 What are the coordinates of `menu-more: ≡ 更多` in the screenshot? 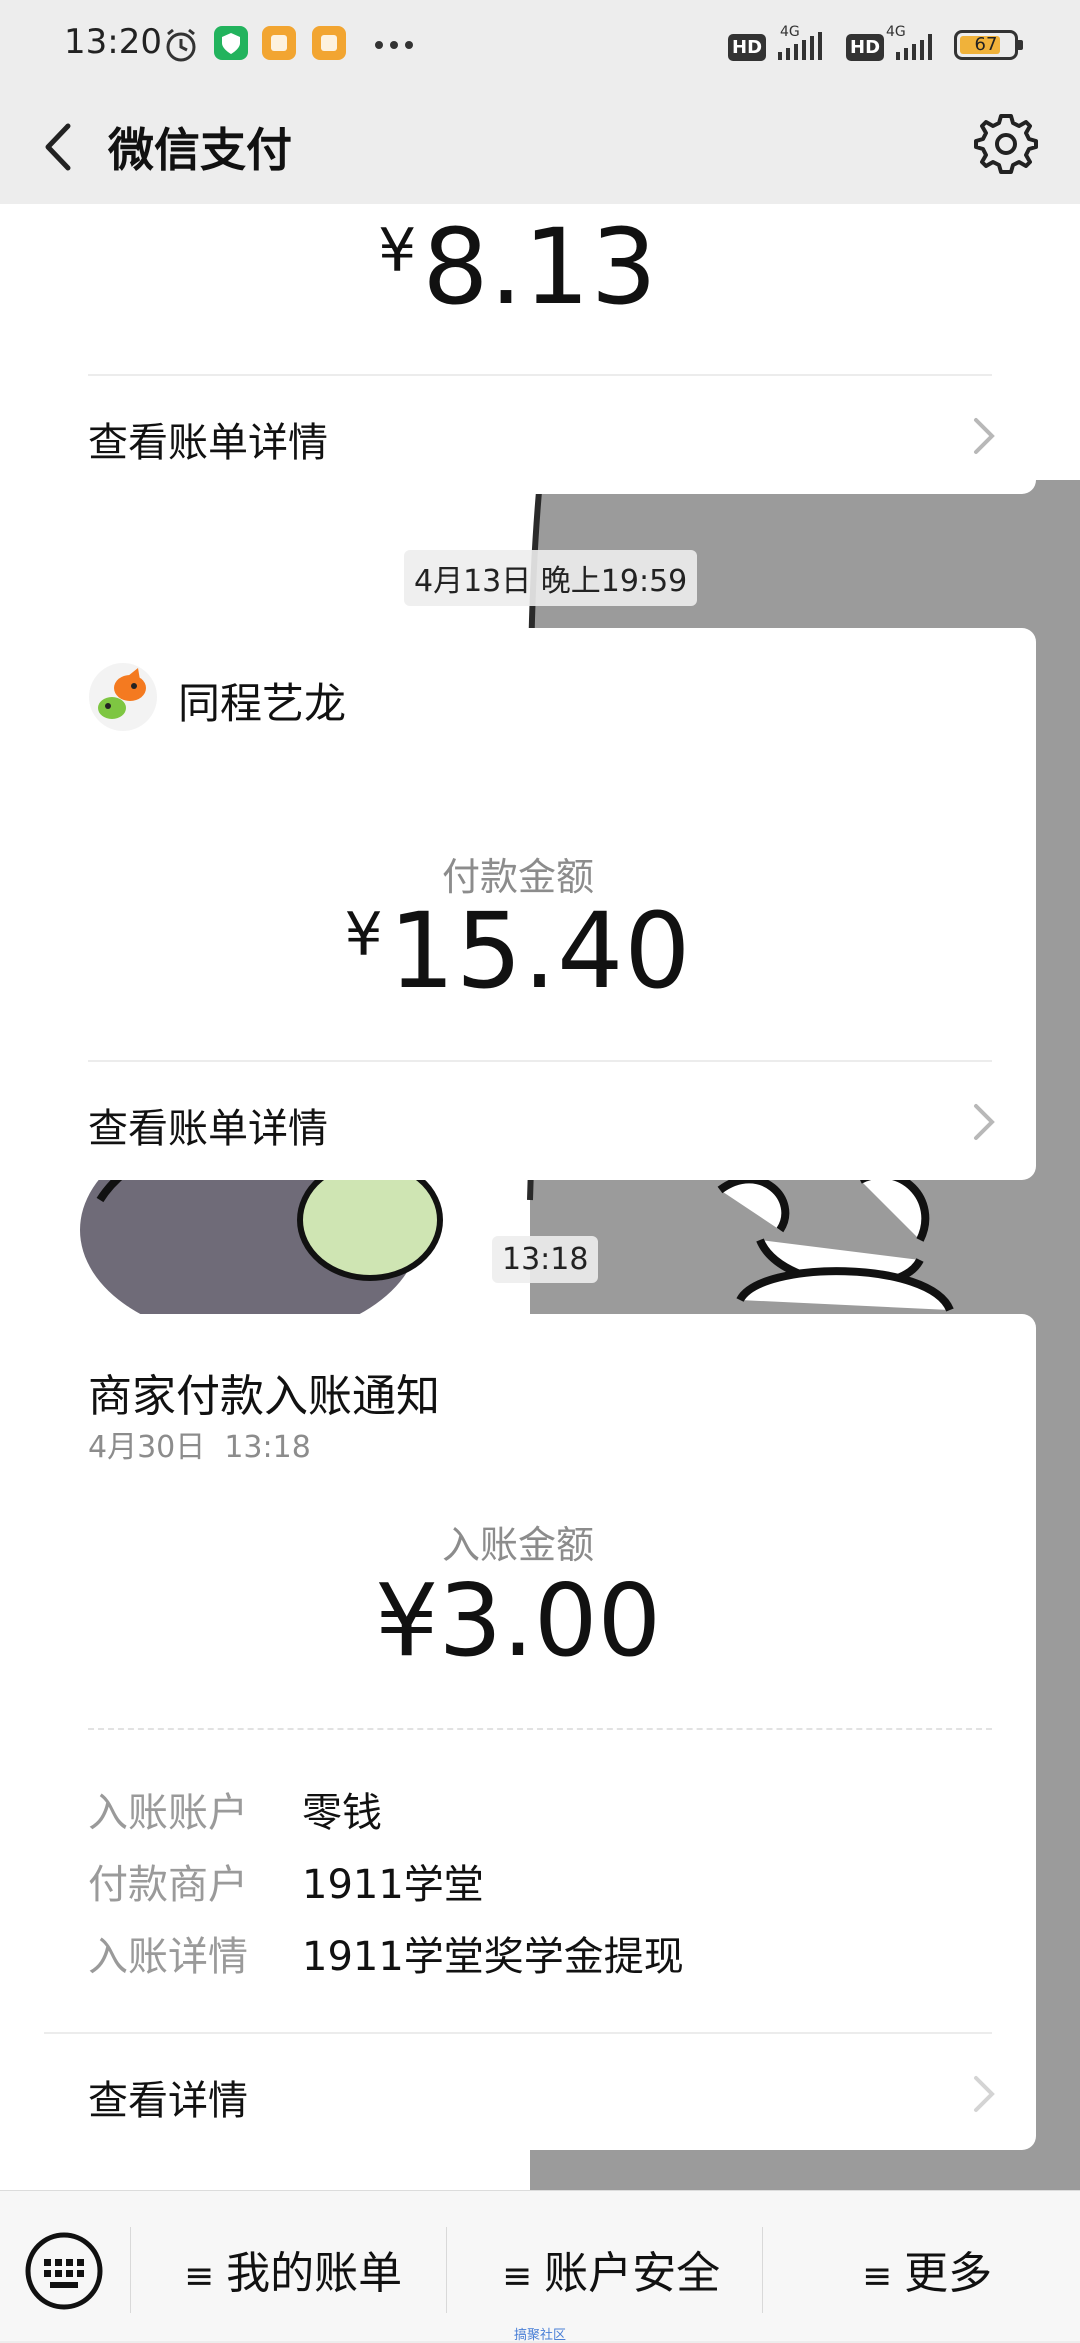 It's located at (927, 2269).